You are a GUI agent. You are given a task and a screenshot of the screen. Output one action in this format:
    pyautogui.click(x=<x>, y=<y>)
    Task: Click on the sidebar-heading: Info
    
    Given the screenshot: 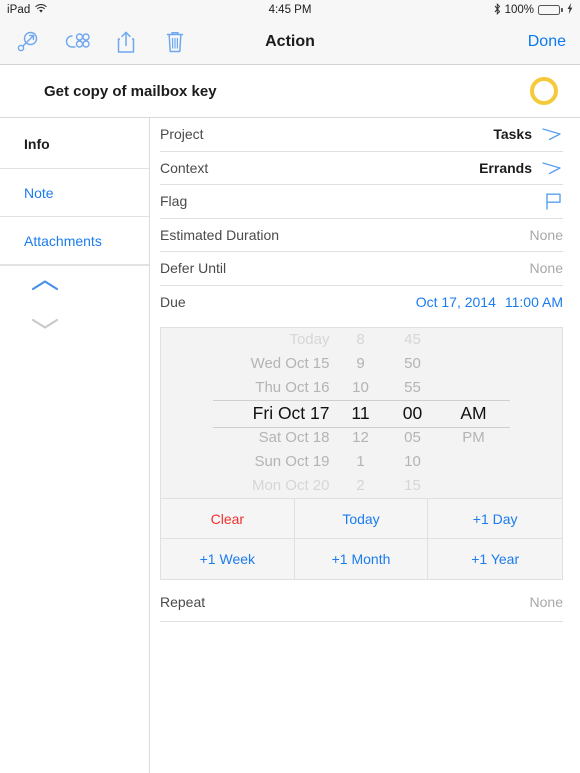 What is the action you would take?
    pyautogui.click(x=37, y=144)
    